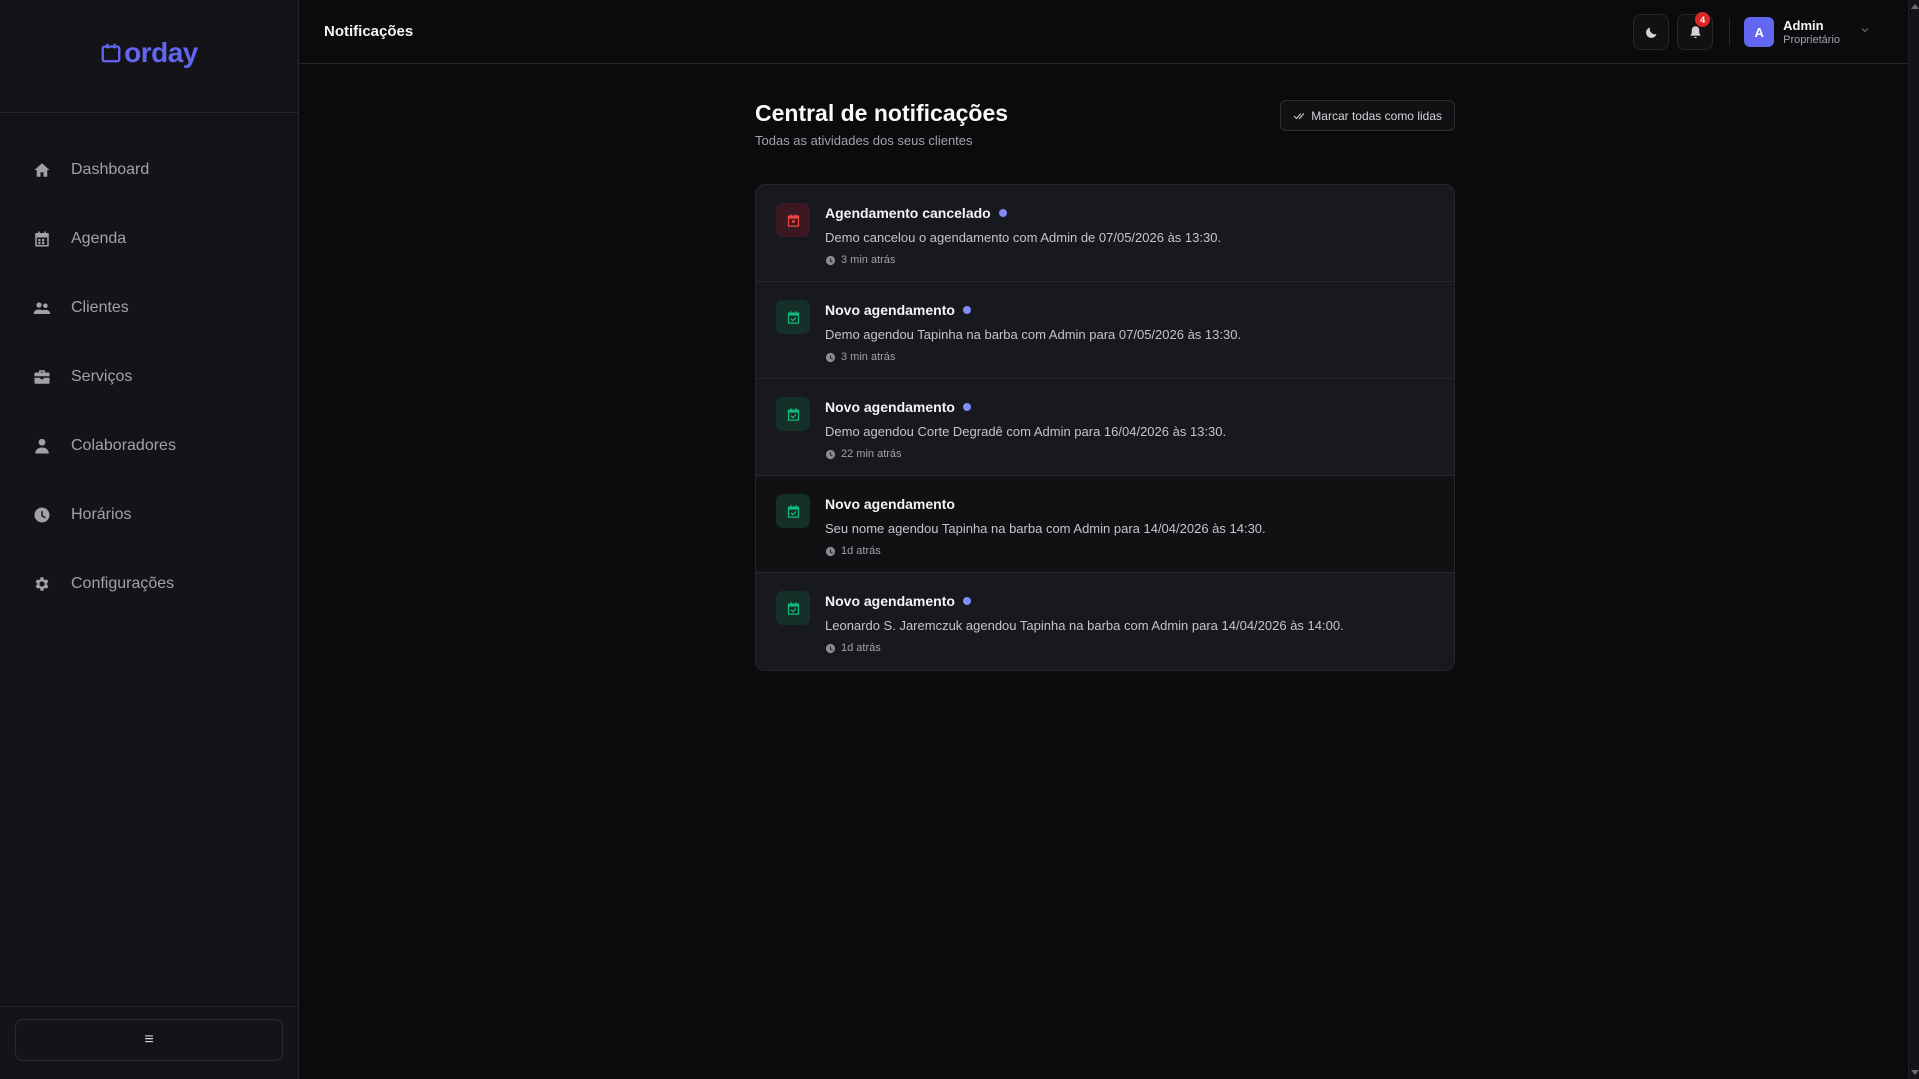  I want to click on mark-all-read-label: Marcar todas como lidas, so click(1376, 115).